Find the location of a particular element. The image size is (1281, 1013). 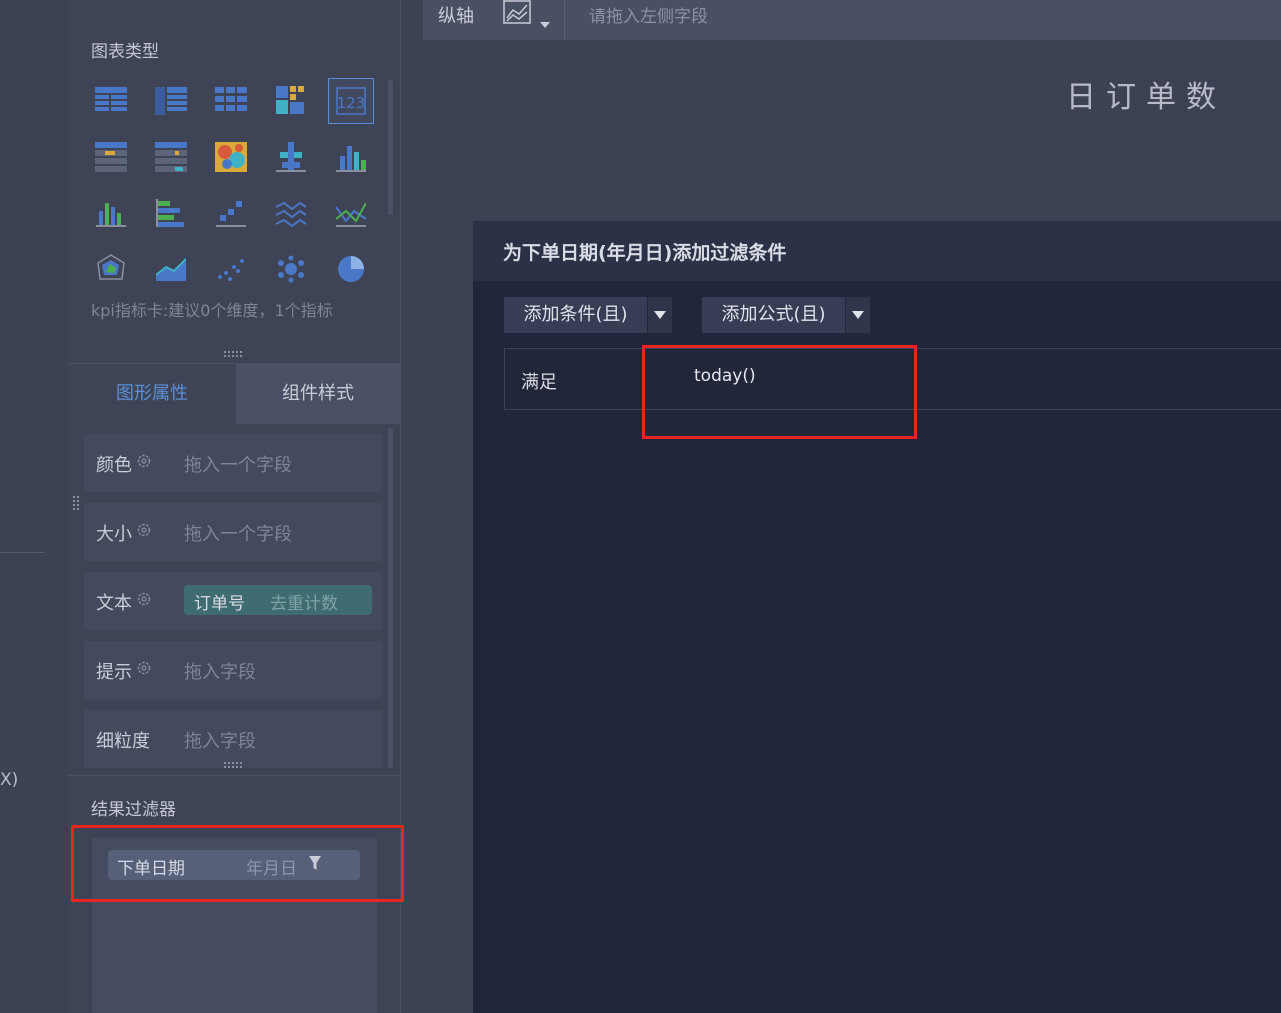

chart-type-range-table is located at coordinates (111, 157).